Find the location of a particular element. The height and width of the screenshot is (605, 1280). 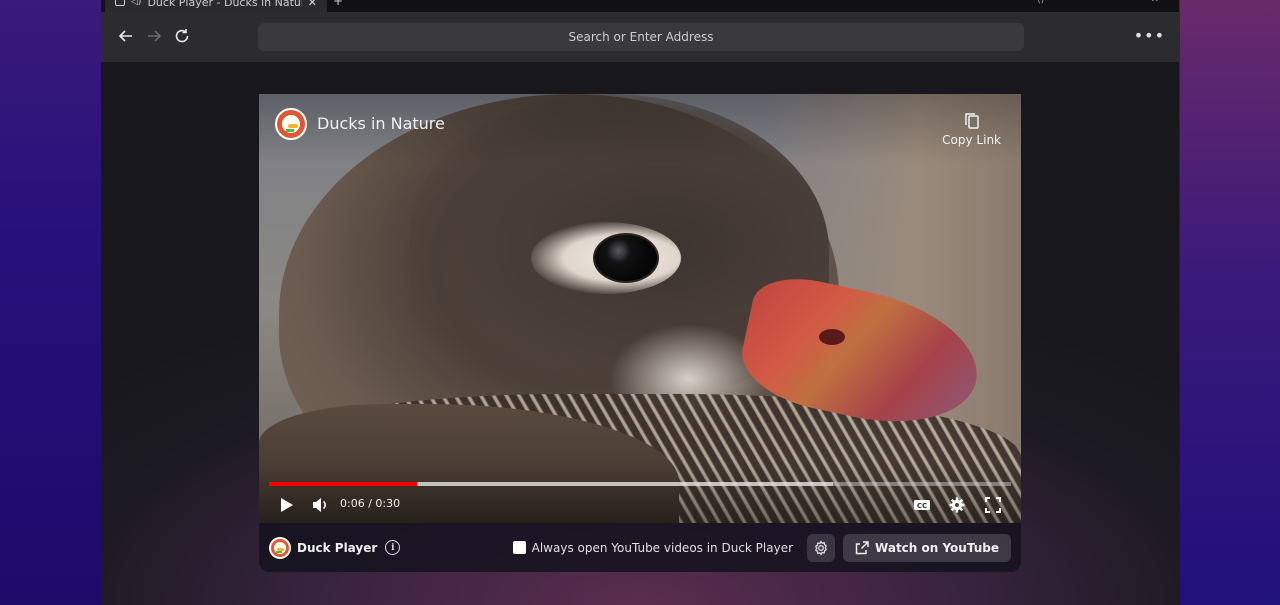

duckduckgo-logo-icon is located at coordinates (291, 124).